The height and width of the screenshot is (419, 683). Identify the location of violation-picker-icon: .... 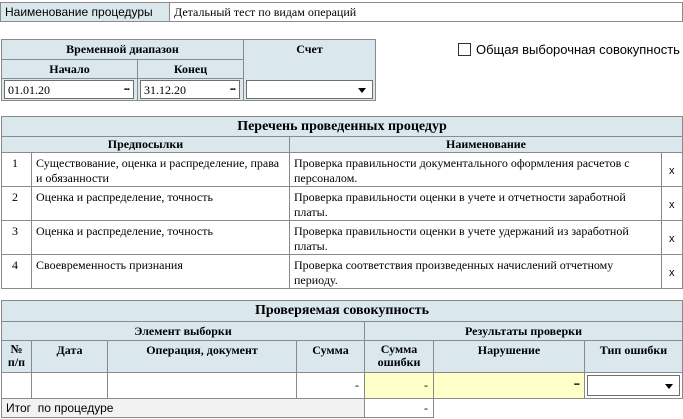
(577, 382).